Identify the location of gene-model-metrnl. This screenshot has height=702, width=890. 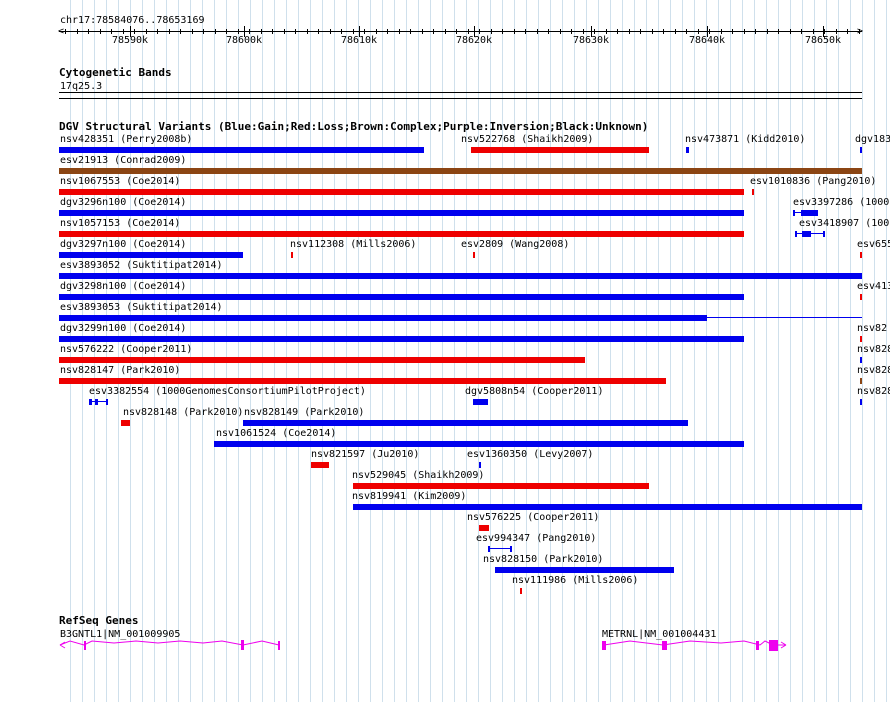
(694, 645).